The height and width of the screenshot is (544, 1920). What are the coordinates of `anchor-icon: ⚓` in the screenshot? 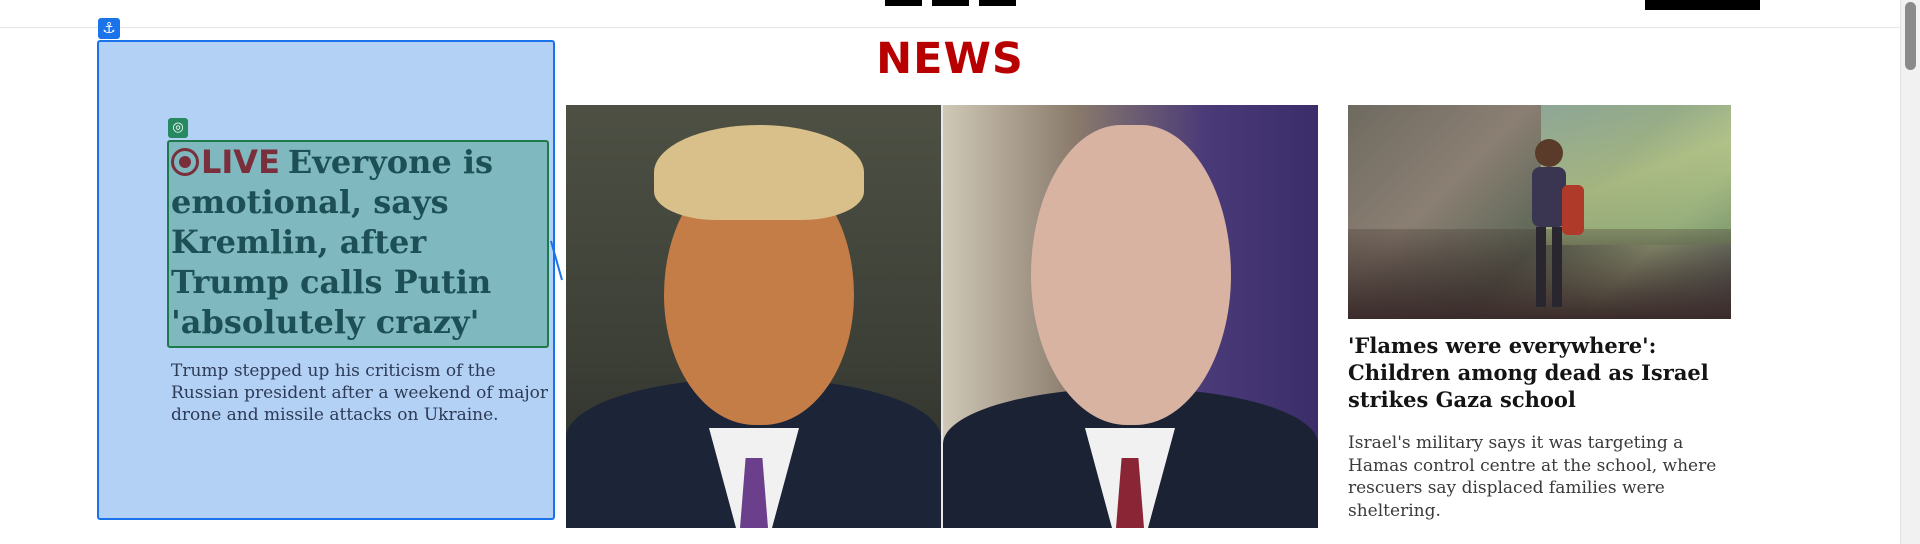 It's located at (109, 28).